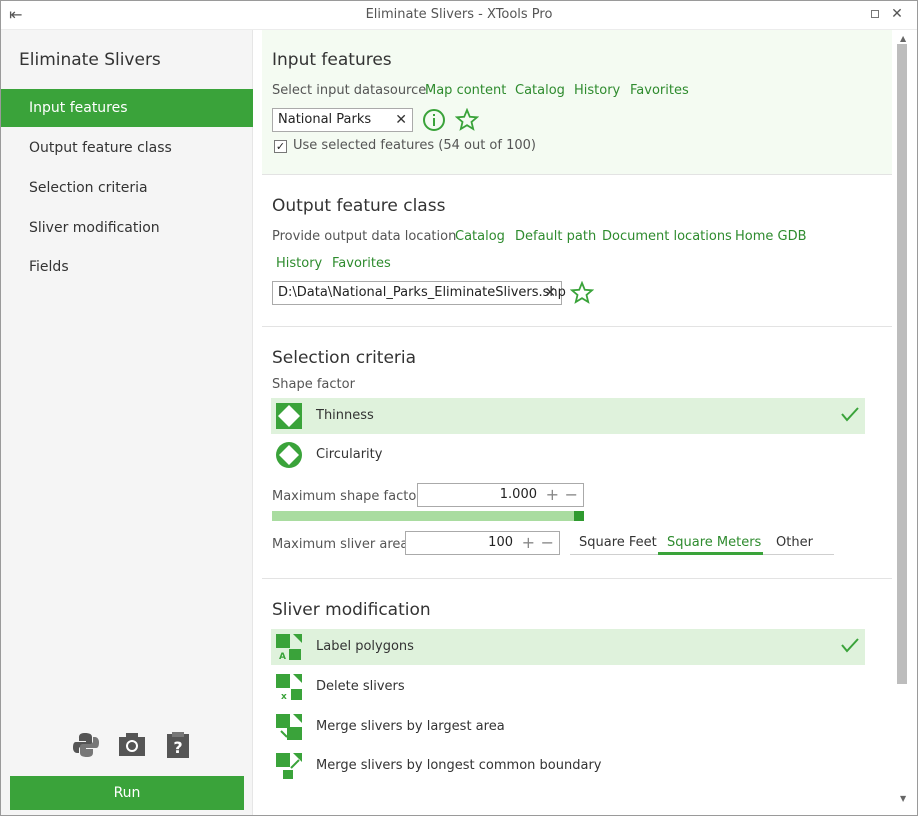 The image size is (918, 816). I want to click on input-features-heading: Input features, so click(332, 60).